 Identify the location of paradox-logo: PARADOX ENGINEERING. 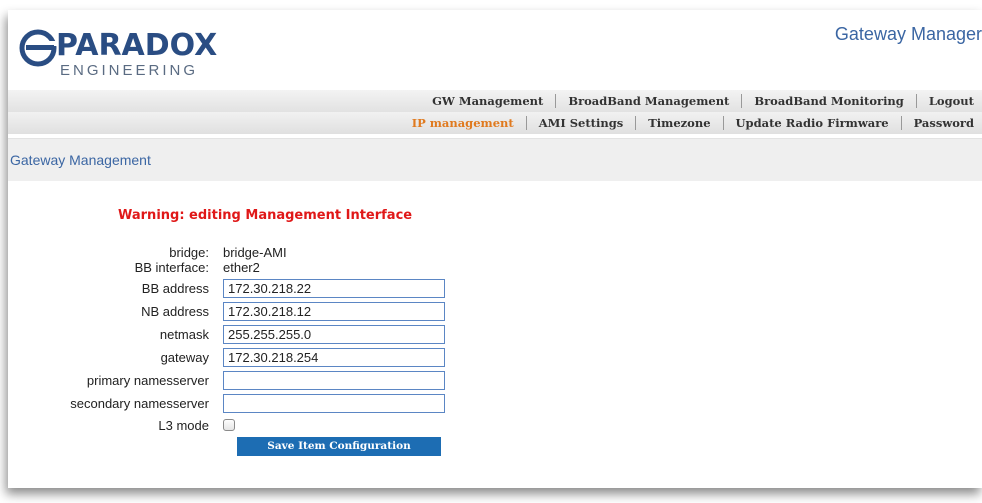
(118, 50).